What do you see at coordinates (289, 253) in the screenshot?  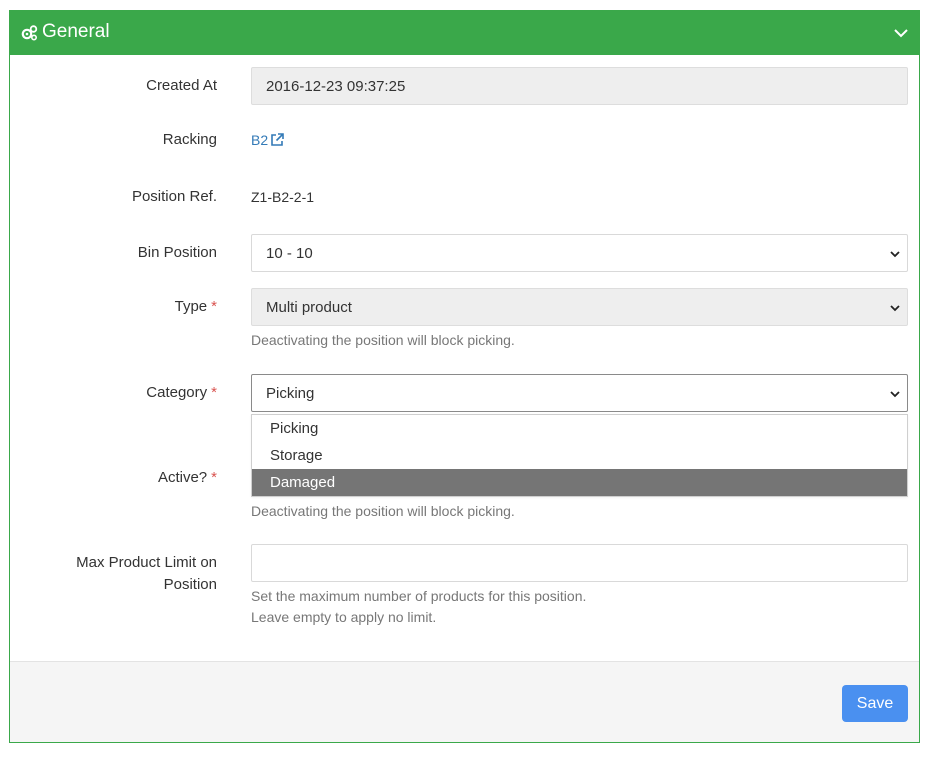 I see `bin-position-value: 10 - 10` at bounding box center [289, 253].